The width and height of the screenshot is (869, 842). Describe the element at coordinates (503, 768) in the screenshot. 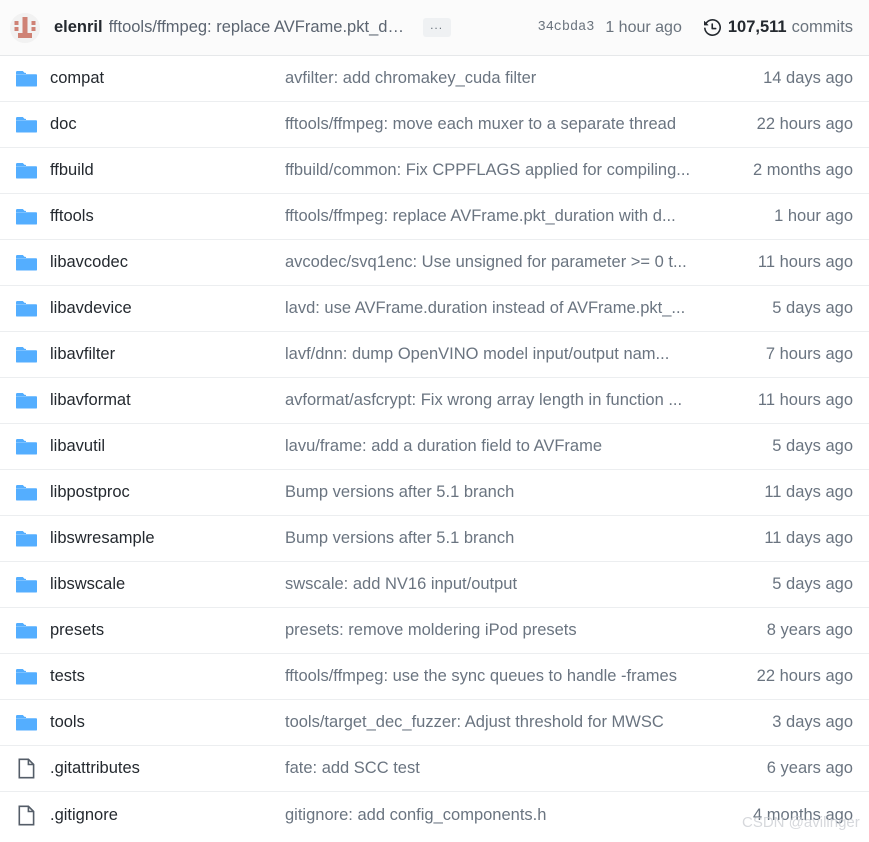

I see `file-commit-message-link: fate: add SCC test` at that location.